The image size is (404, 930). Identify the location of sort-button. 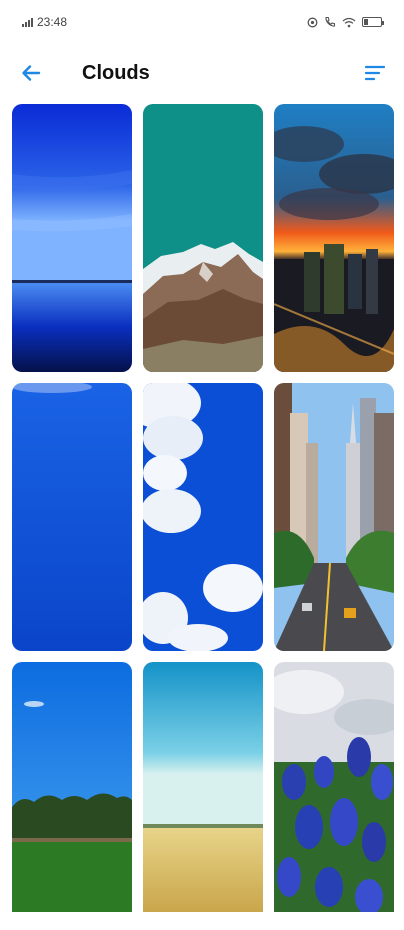
(375, 73).